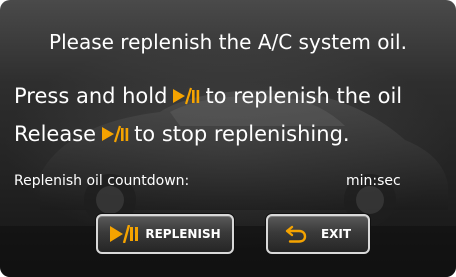  Describe the element at coordinates (242, 134) in the screenshot. I see `instruction-release-suffix: to stop replenishing.` at that location.